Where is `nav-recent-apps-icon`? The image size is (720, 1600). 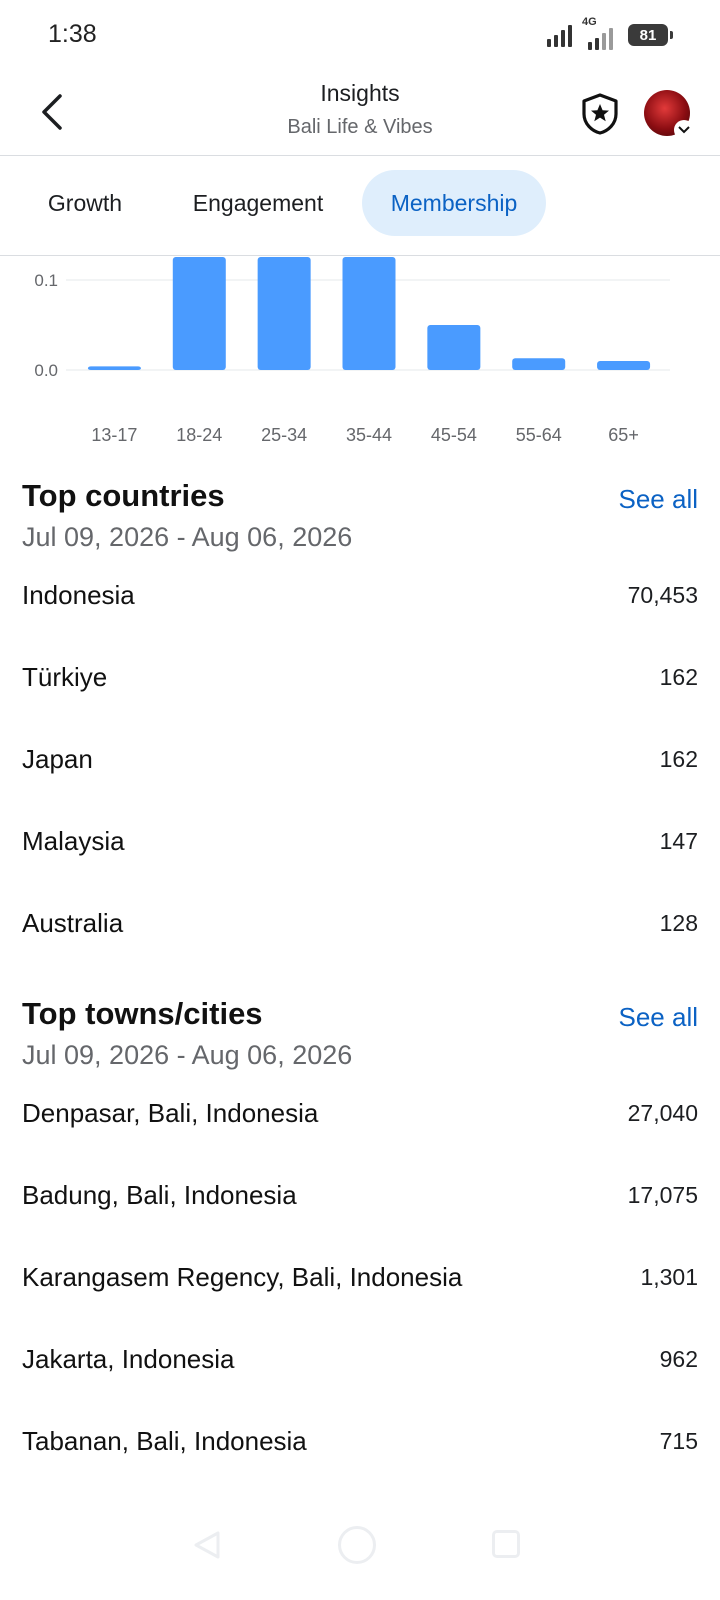 nav-recent-apps-icon is located at coordinates (506, 1544).